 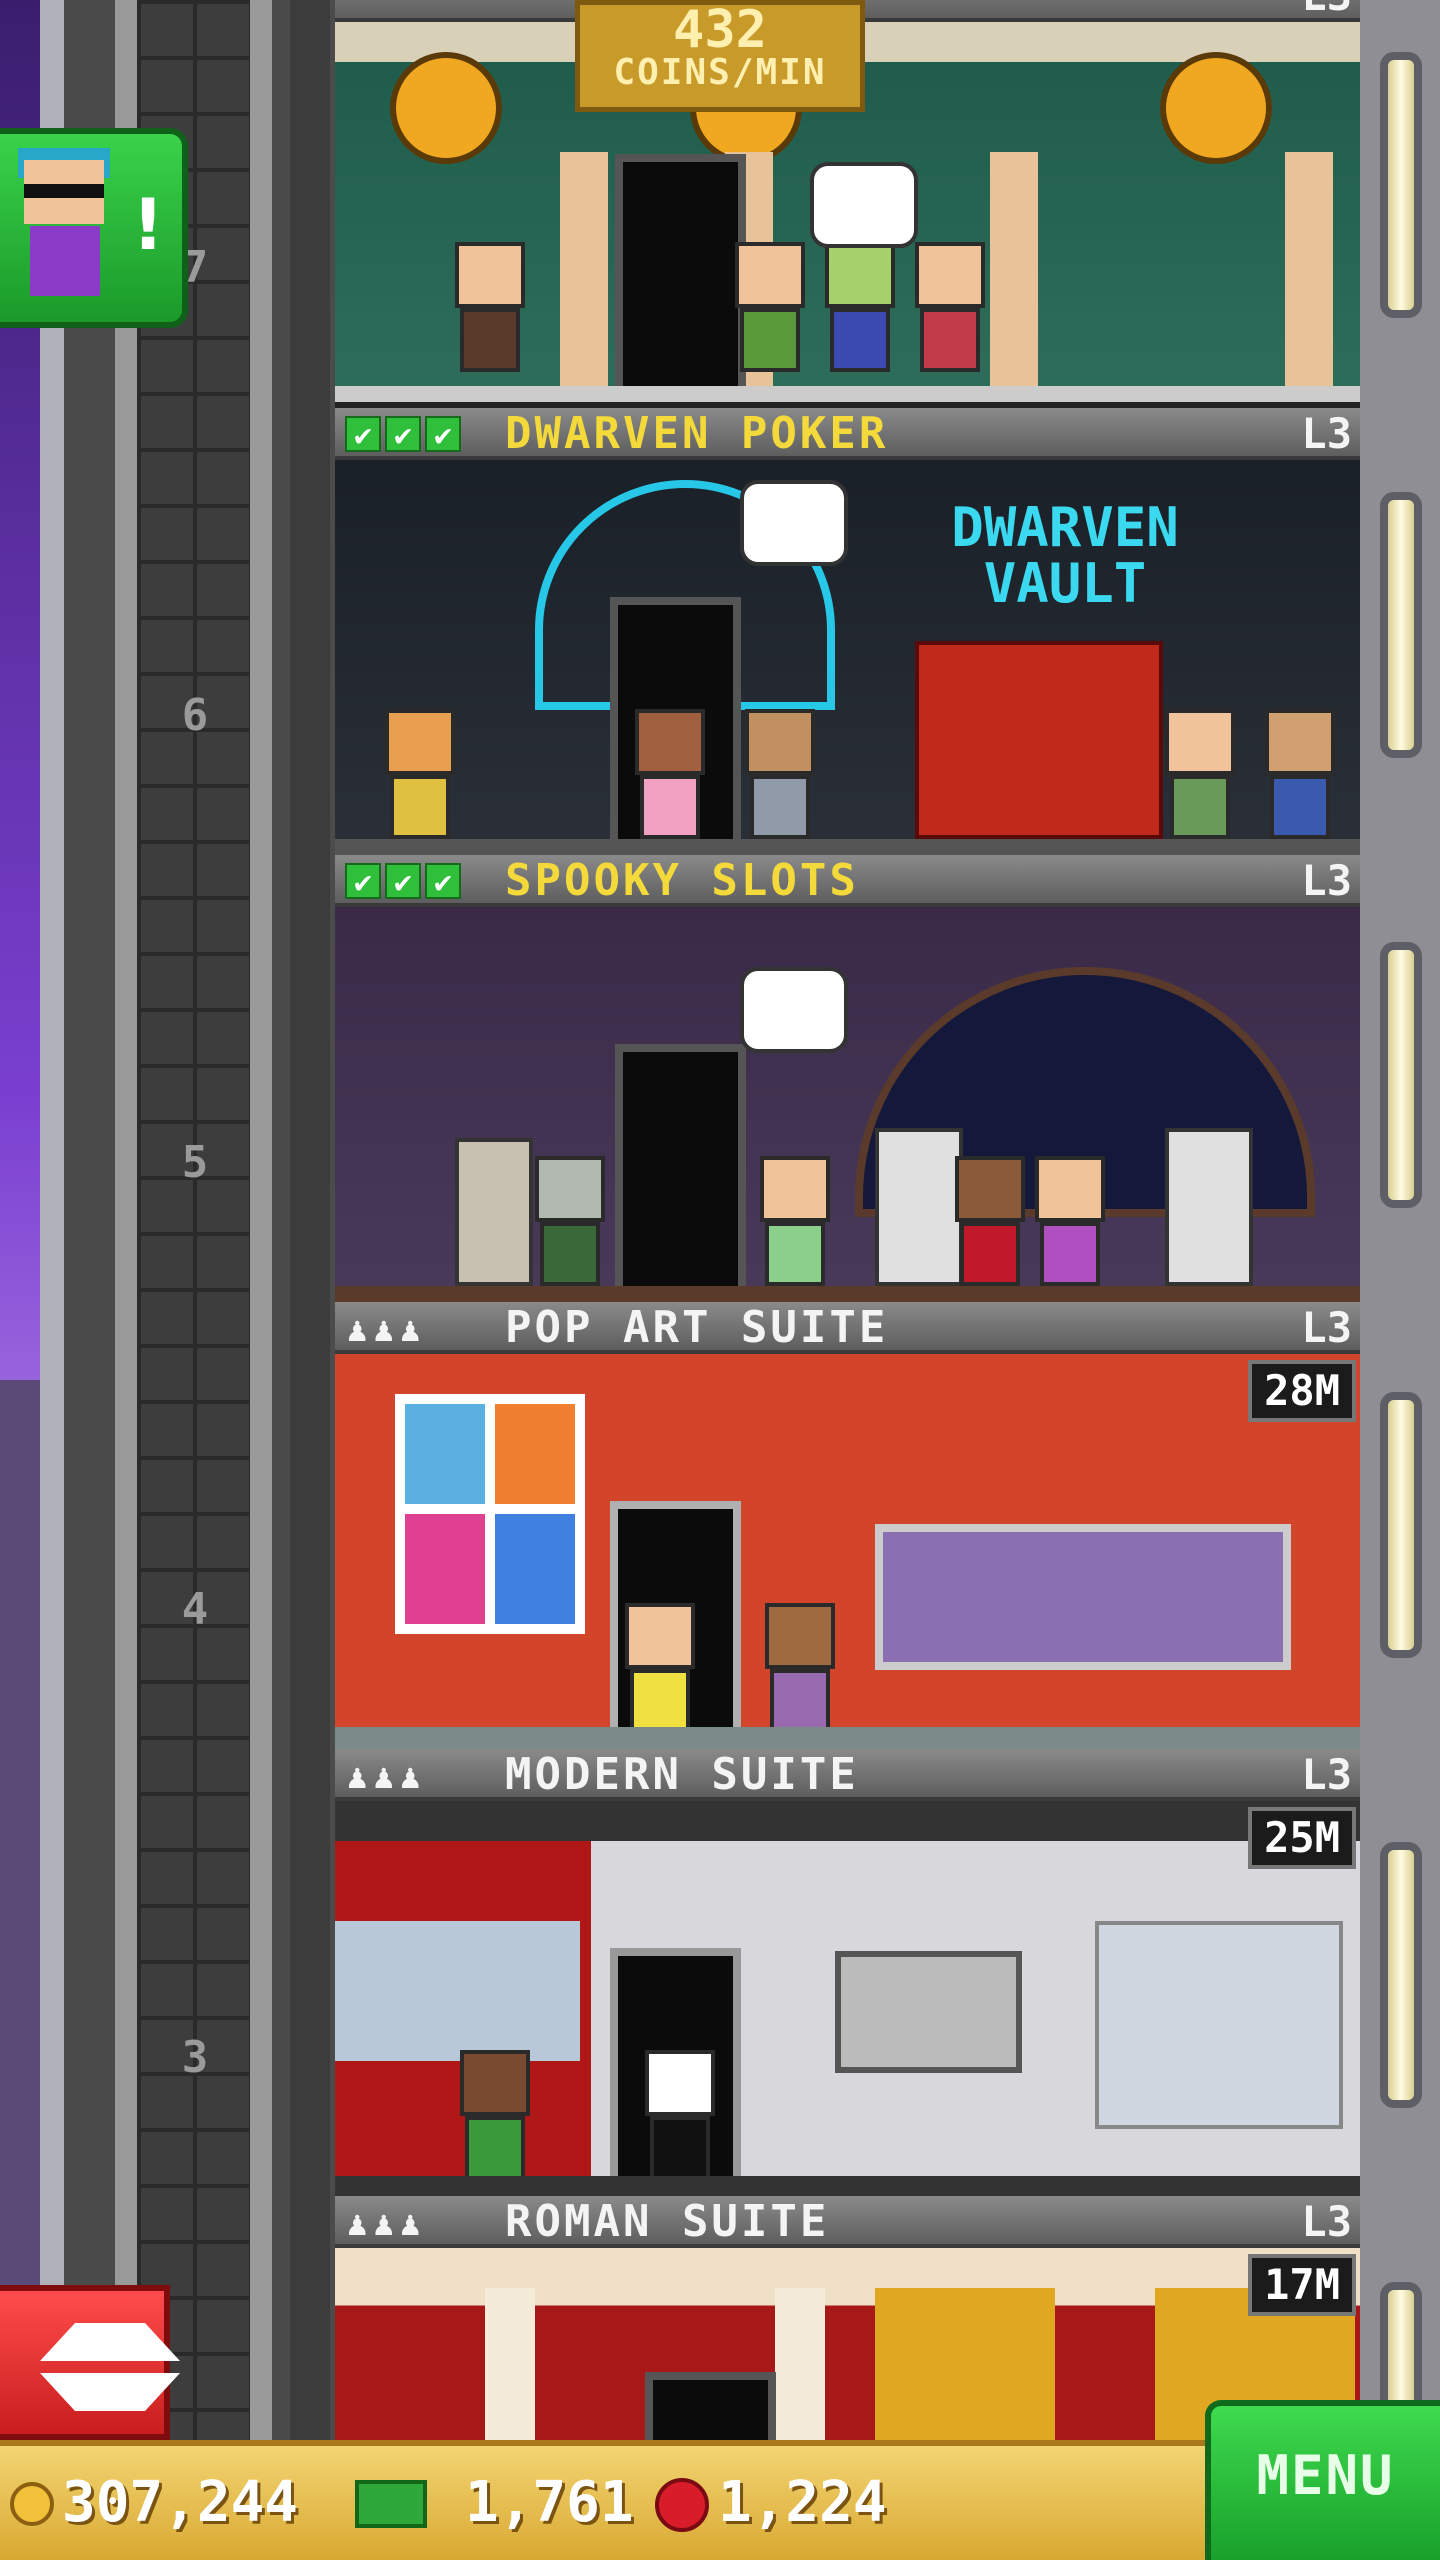 What do you see at coordinates (20, 1910) in the screenshot?
I see `background-building` at bounding box center [20, 1910].